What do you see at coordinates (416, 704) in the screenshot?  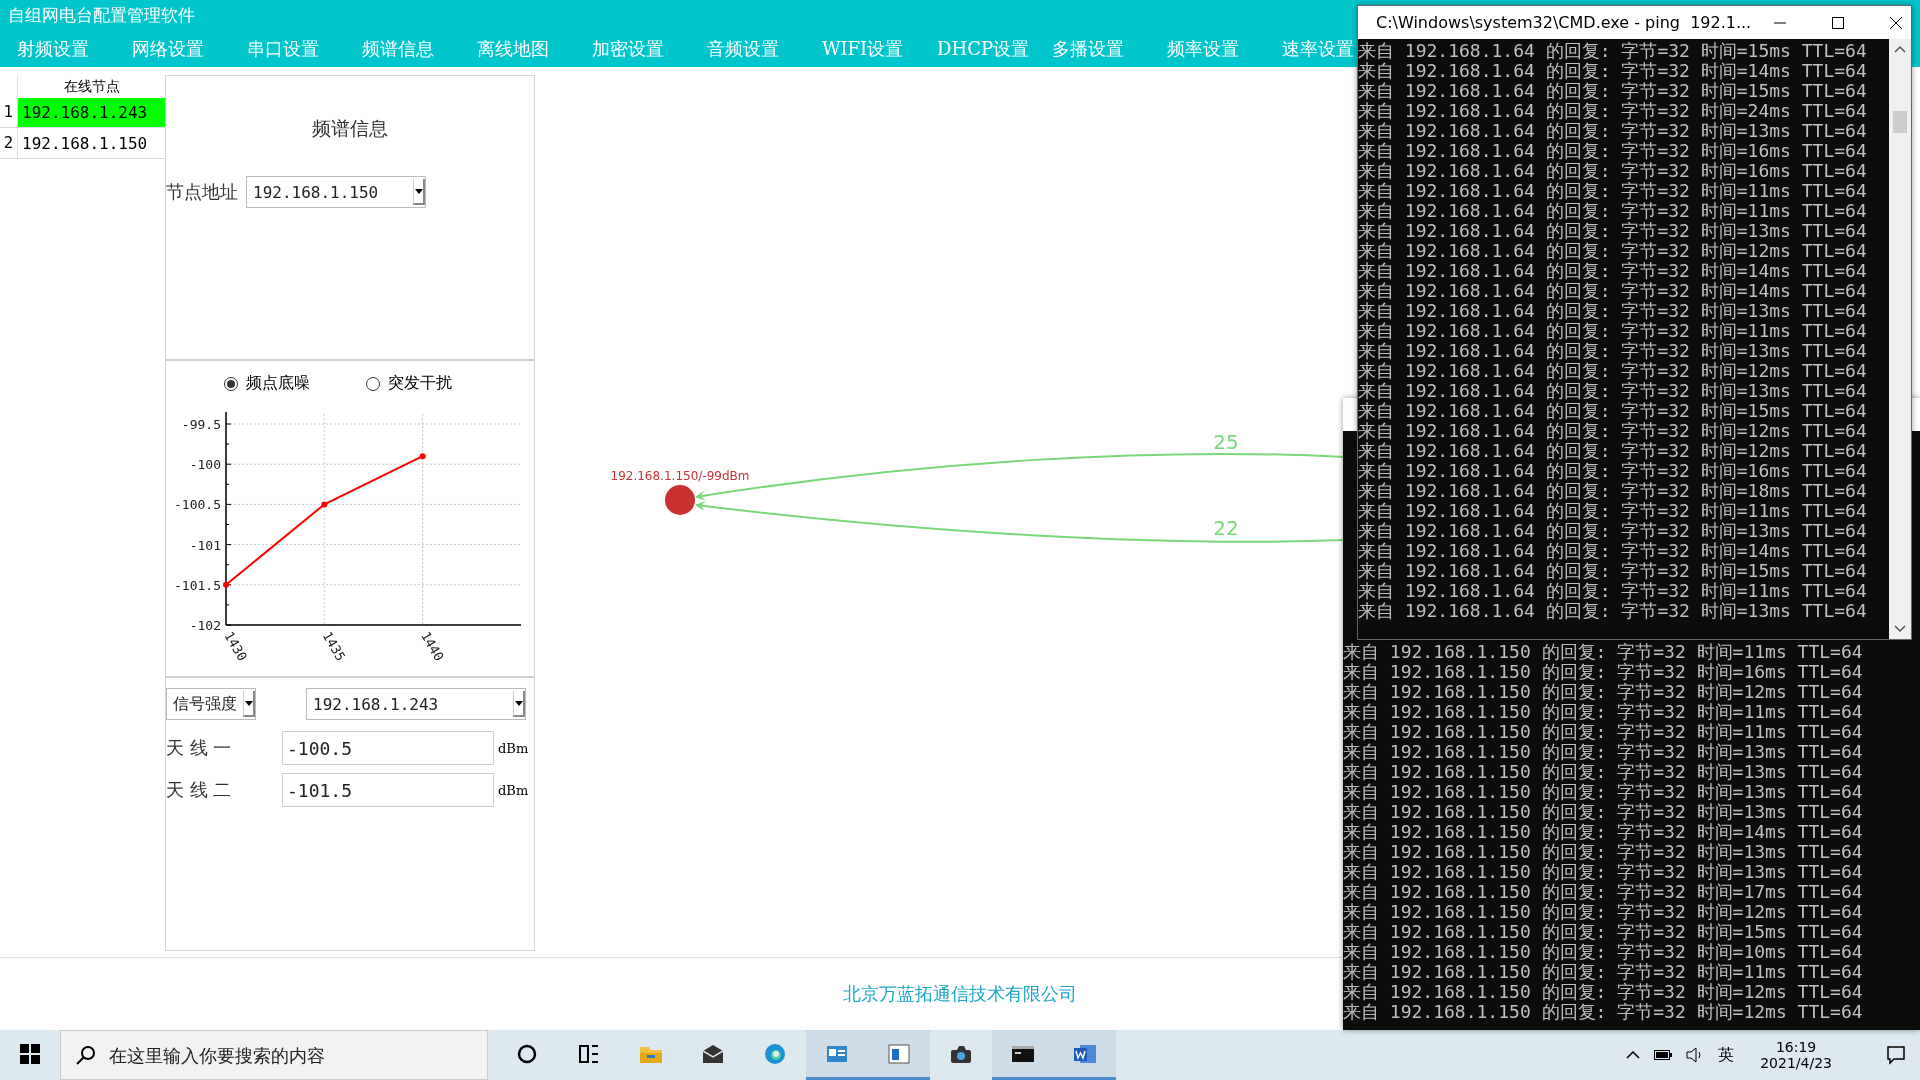 I see `dropdown: 192.168.1.243` at bounding box center [416, 704].